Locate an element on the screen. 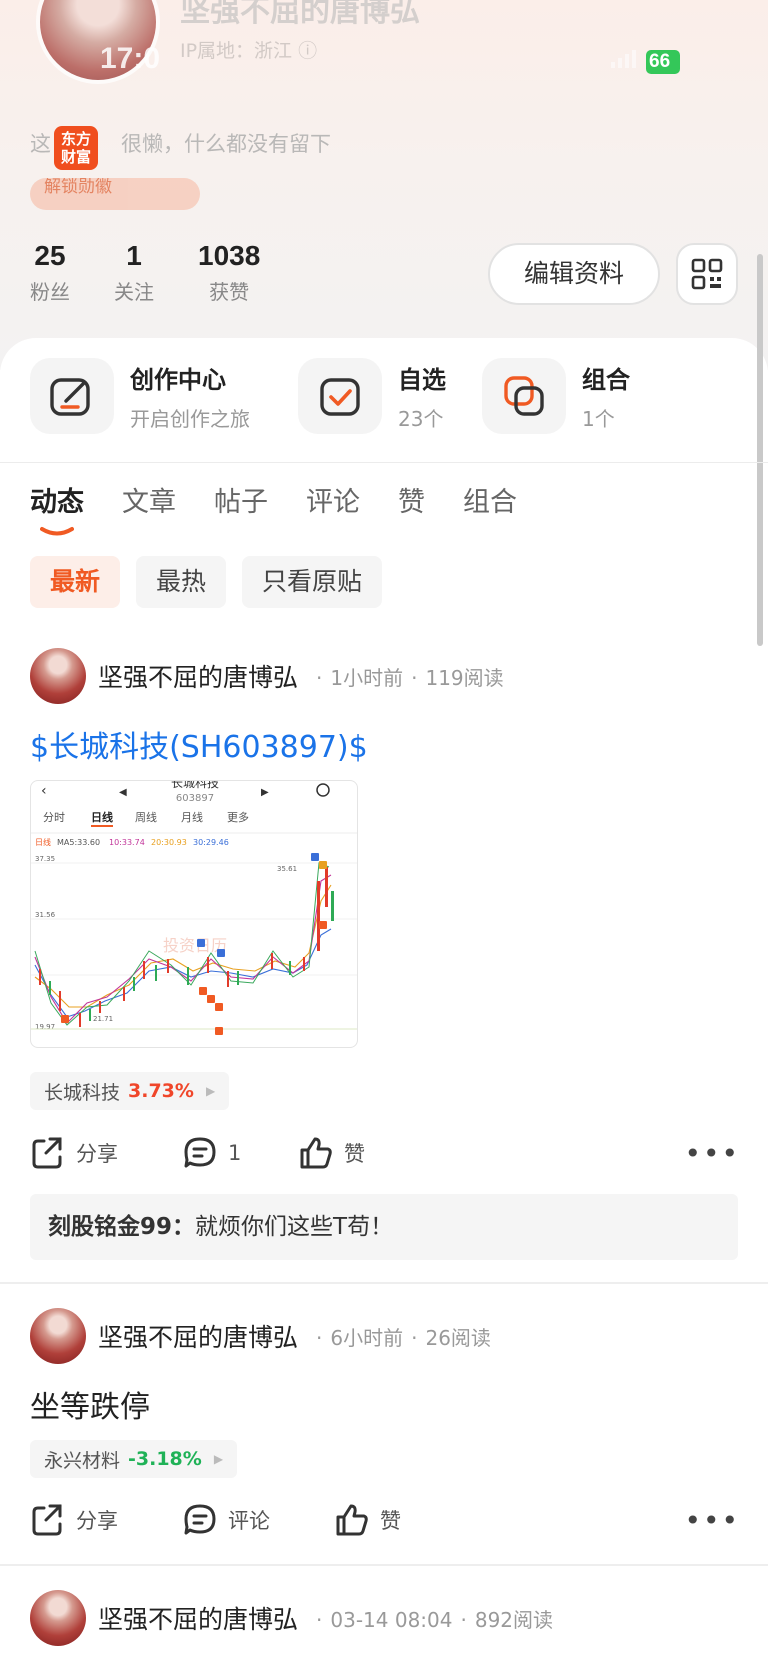  watchlist-link: 自选 23个 is located at coordinates (372, 396).